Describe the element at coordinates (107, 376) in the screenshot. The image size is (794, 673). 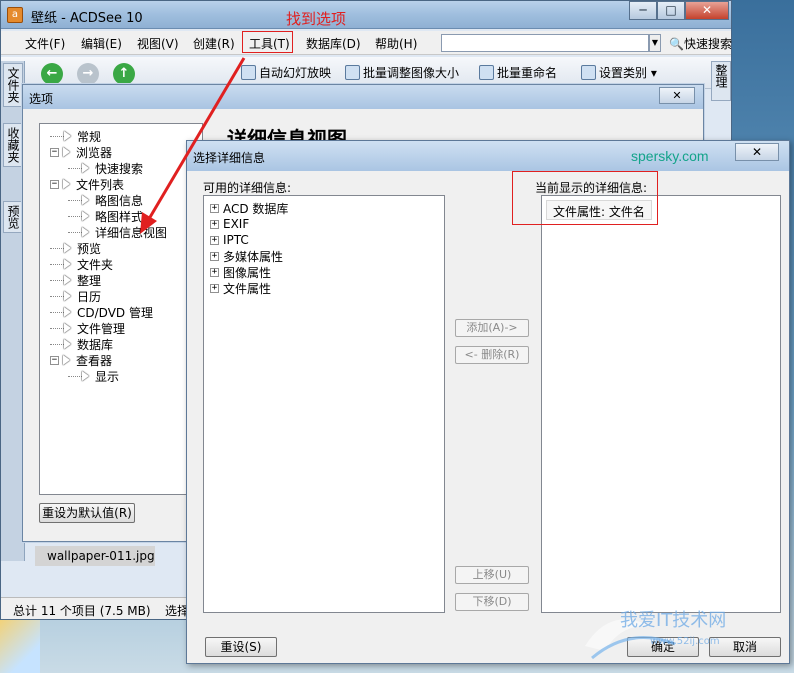
I see `tree-label: 显示` at that location.